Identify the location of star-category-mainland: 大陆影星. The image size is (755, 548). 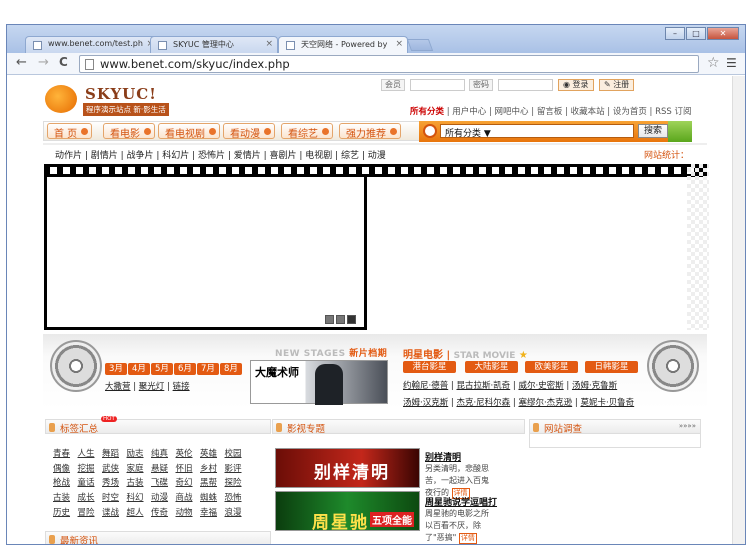
(491, 367).